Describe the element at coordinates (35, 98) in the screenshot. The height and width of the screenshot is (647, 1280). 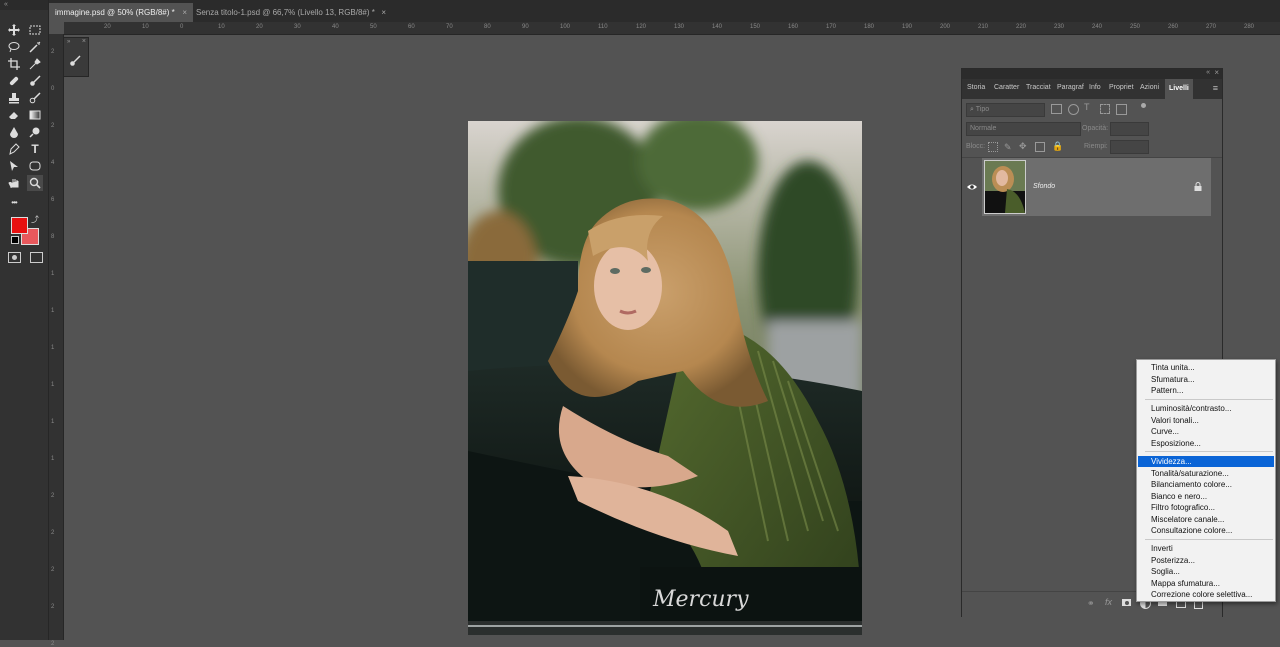
I see `history-brush-icon` at that location.